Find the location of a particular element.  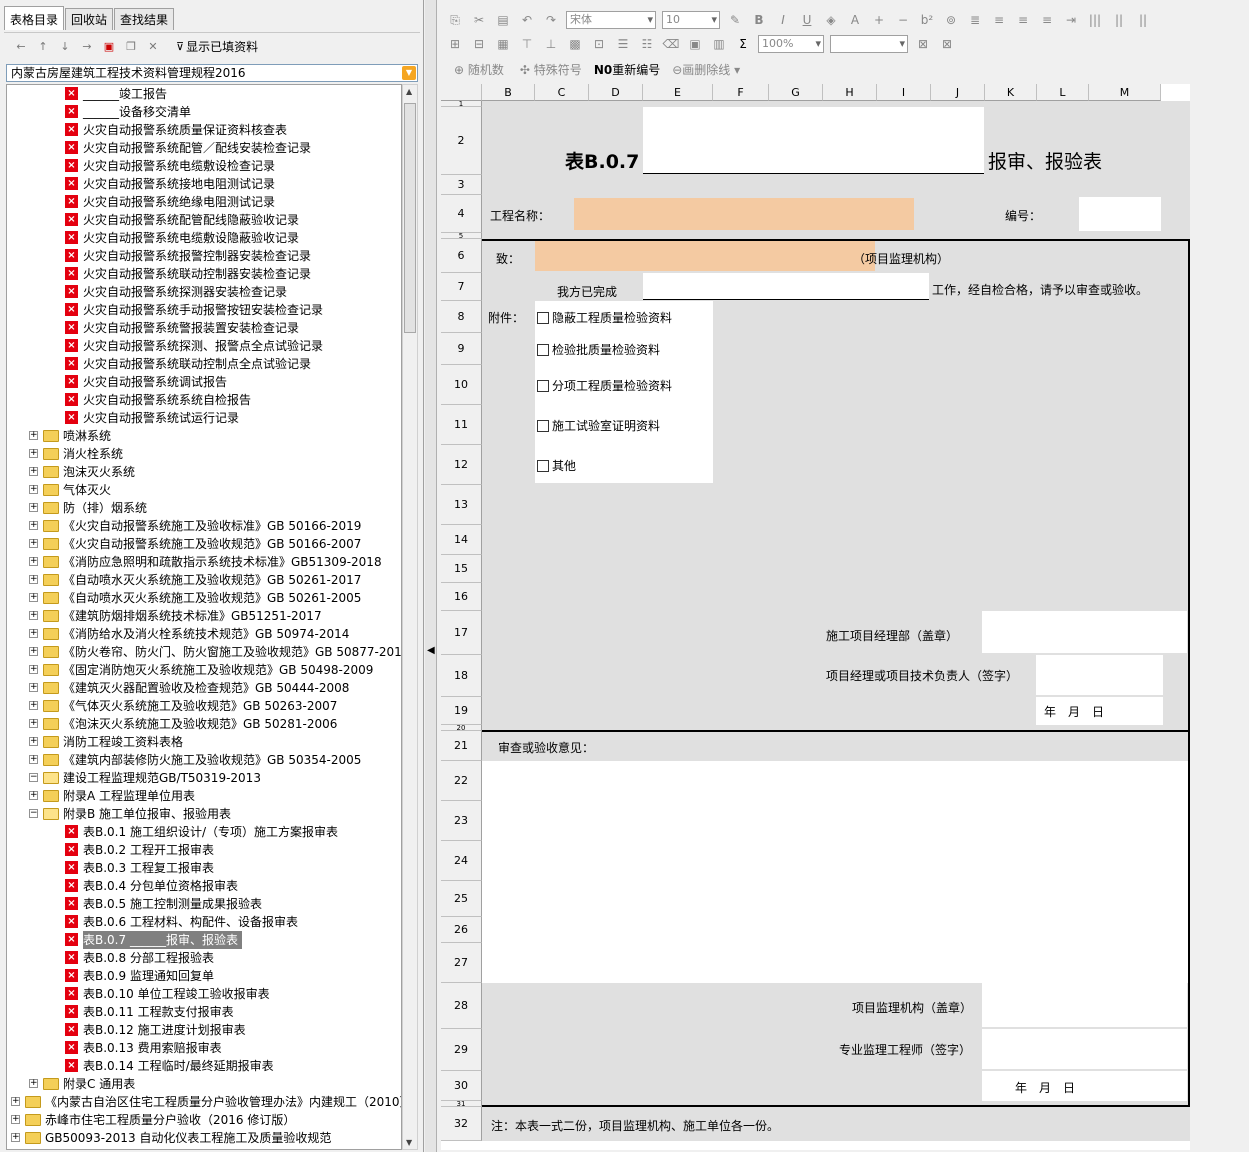

delete-icon: ✕ is located at coordinates (153, 46).